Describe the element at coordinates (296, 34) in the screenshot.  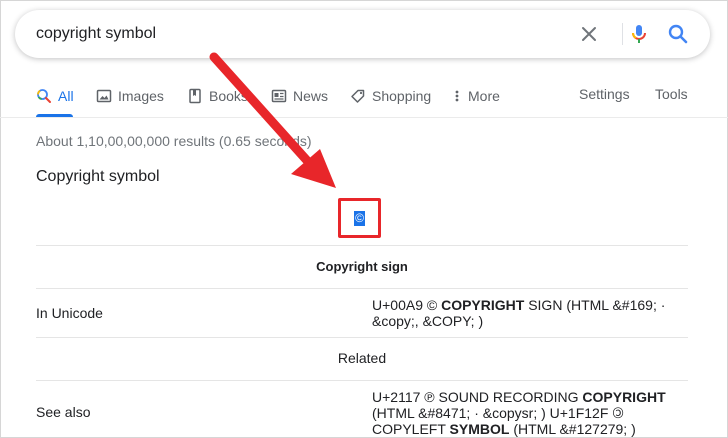
I see `search-input` at that location.